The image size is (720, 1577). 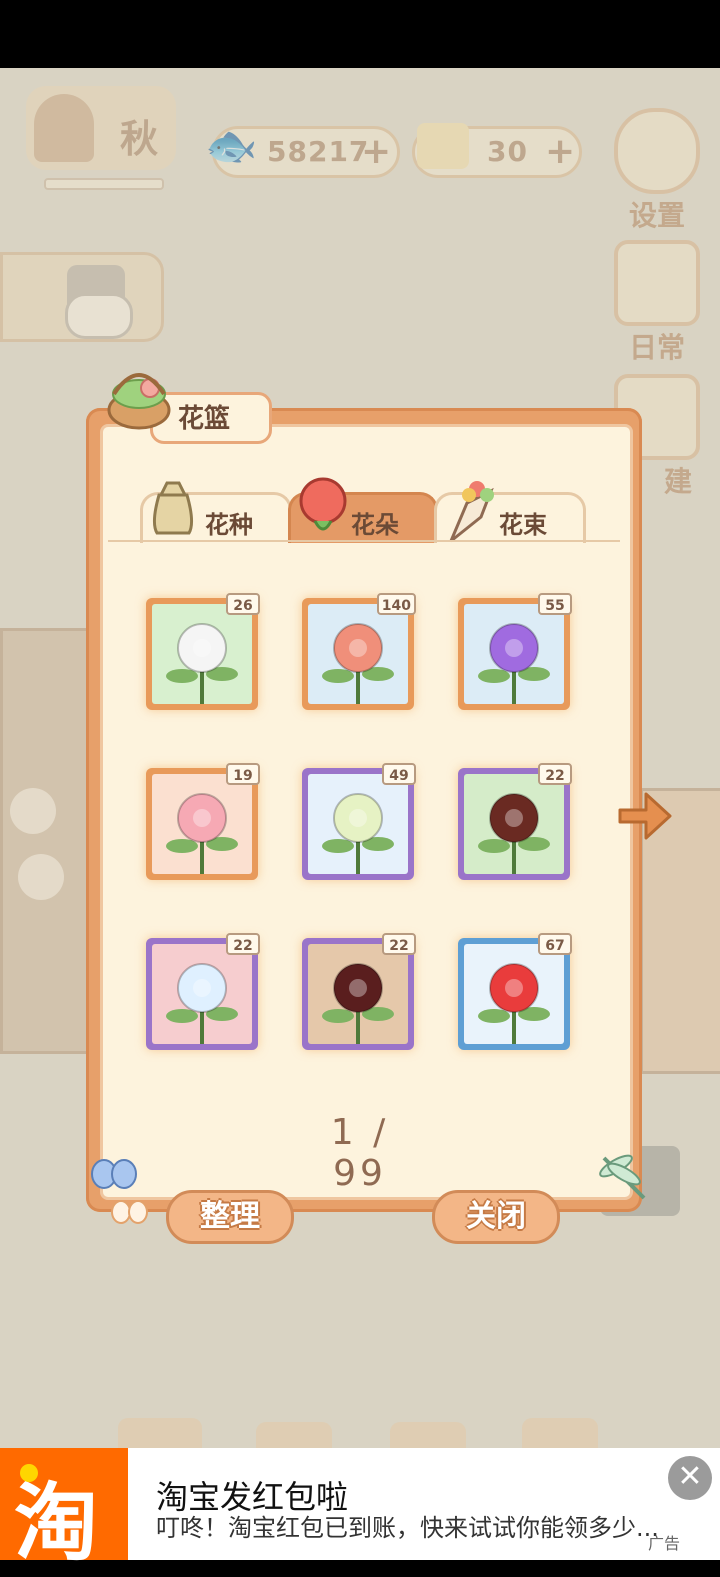 I want to click on panel-title: 花篮, so click(x=204, y=419).